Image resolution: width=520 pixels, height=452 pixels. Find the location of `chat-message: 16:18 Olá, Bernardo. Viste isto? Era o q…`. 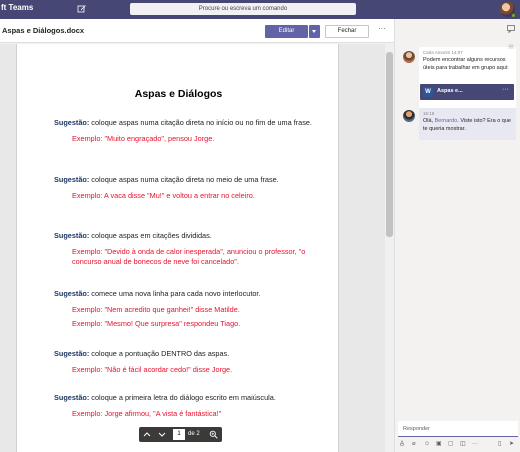

chat-message: 16:18 Olá, Bernardo. Viste isto? Era o q… is located at coordinates (467, 124).